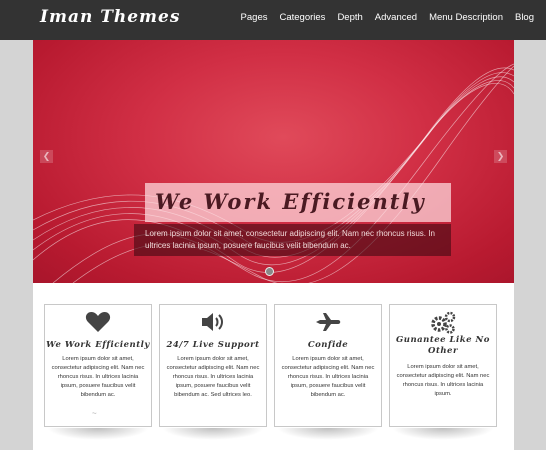 The image size is (546, 450). Describe the element at coordinates (254, 17) in the screenshot. I see `nav-item-pages: Pages` at that location.